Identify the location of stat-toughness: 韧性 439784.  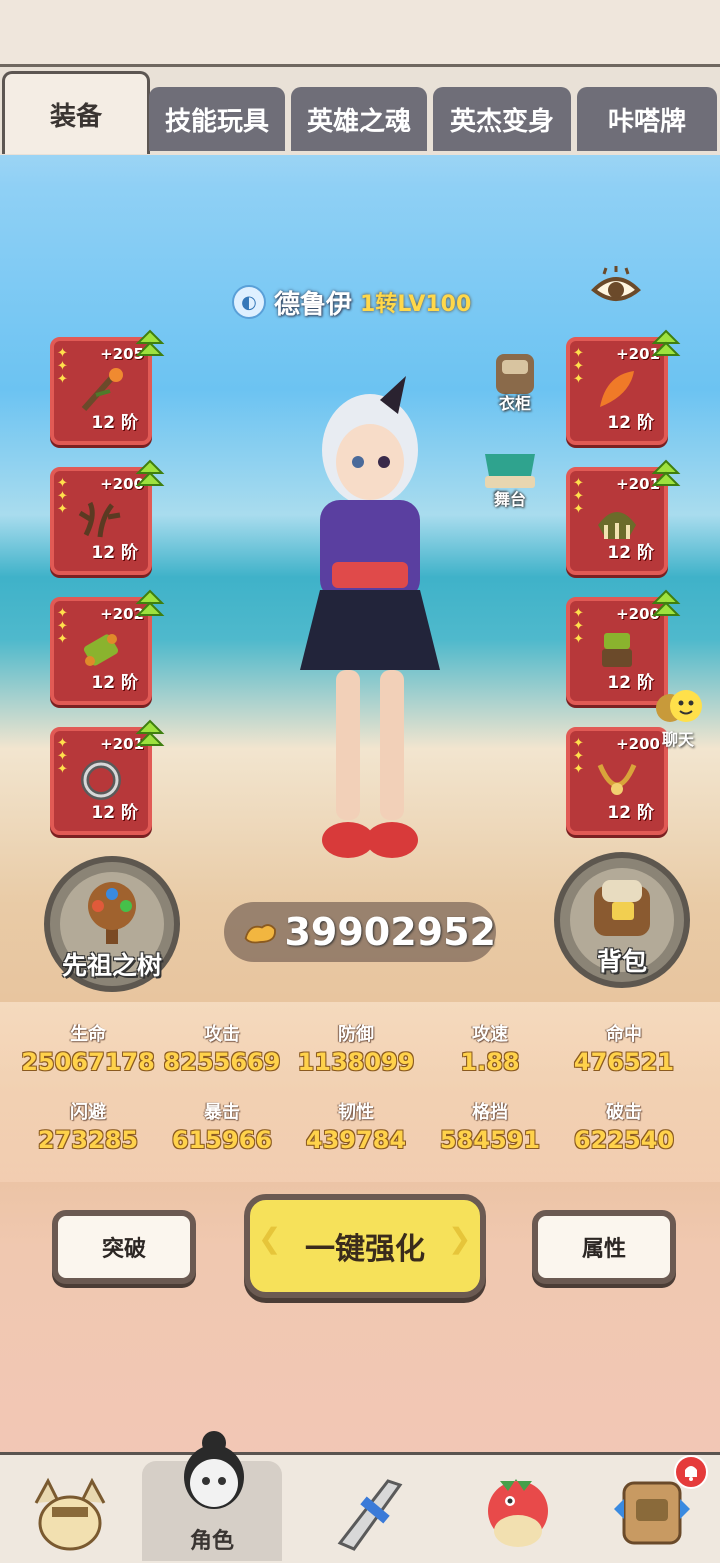
(356, 1128).